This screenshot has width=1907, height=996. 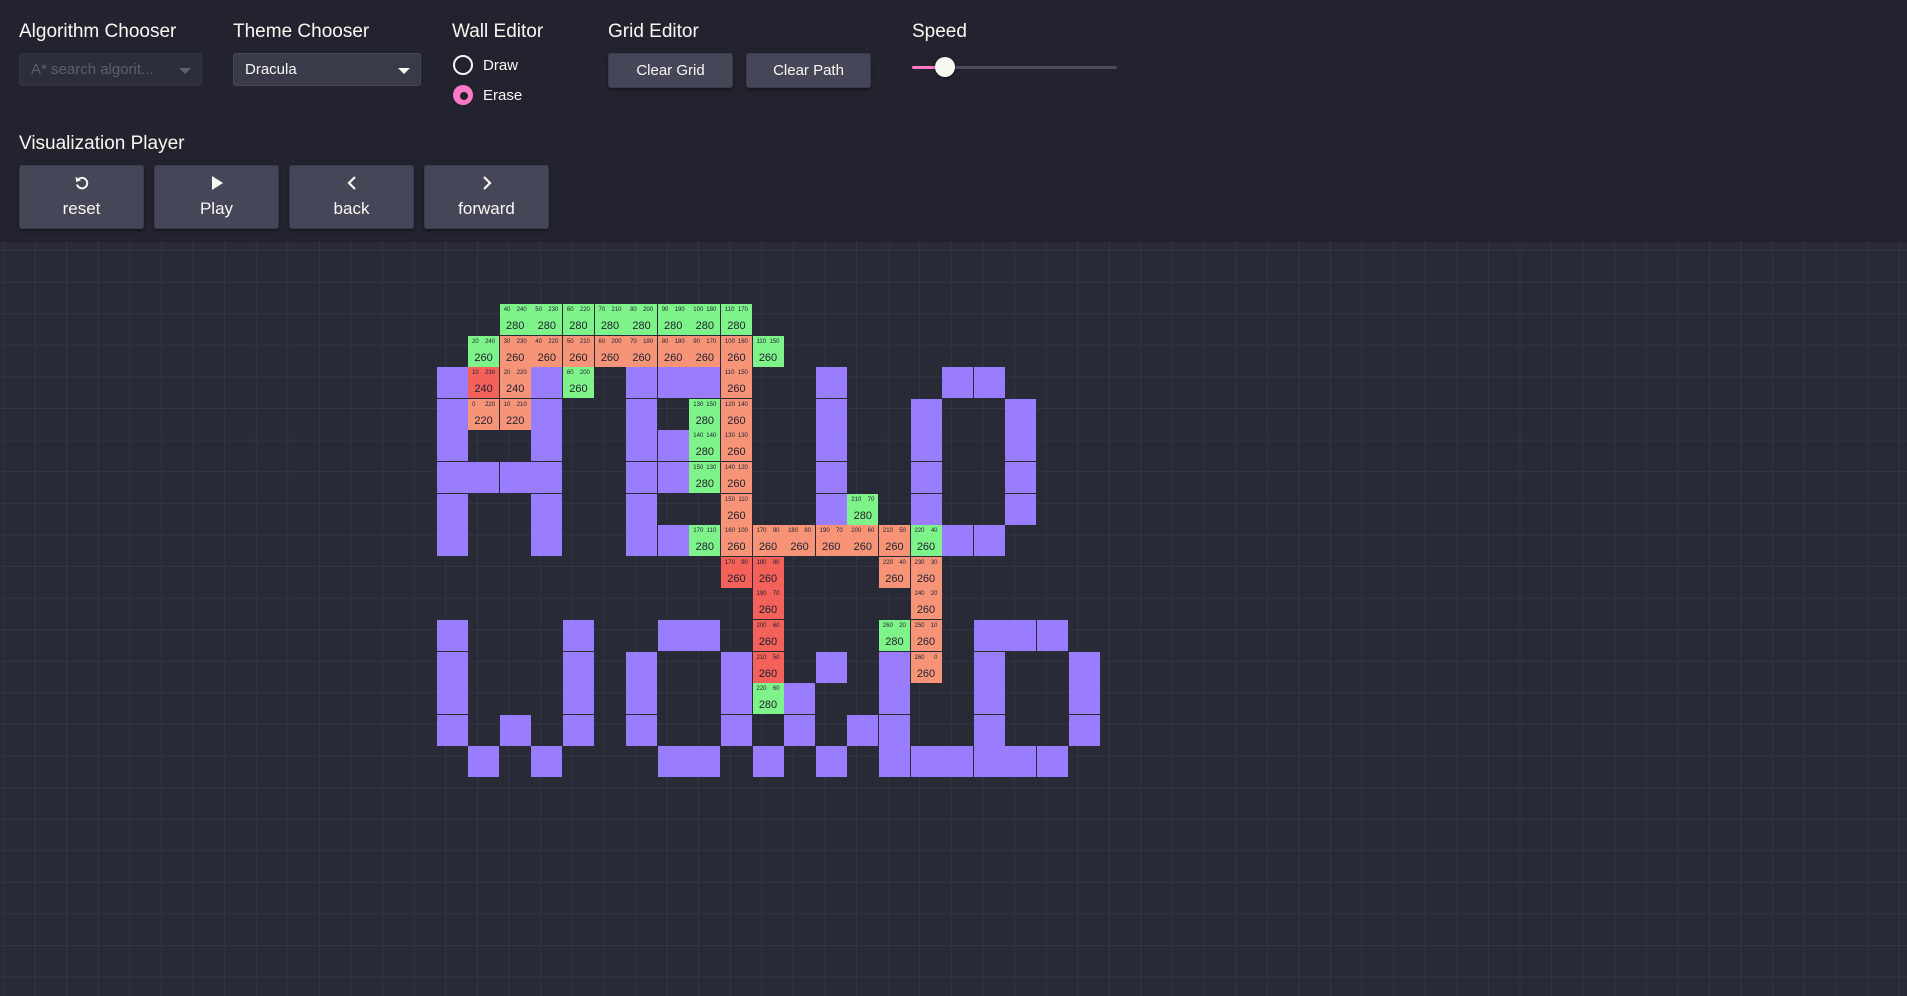 What do you see at coordinates (547, 319) in the screenshot?
I see `open-node-cell: 50 230 280` at bounding box center [547, 319].